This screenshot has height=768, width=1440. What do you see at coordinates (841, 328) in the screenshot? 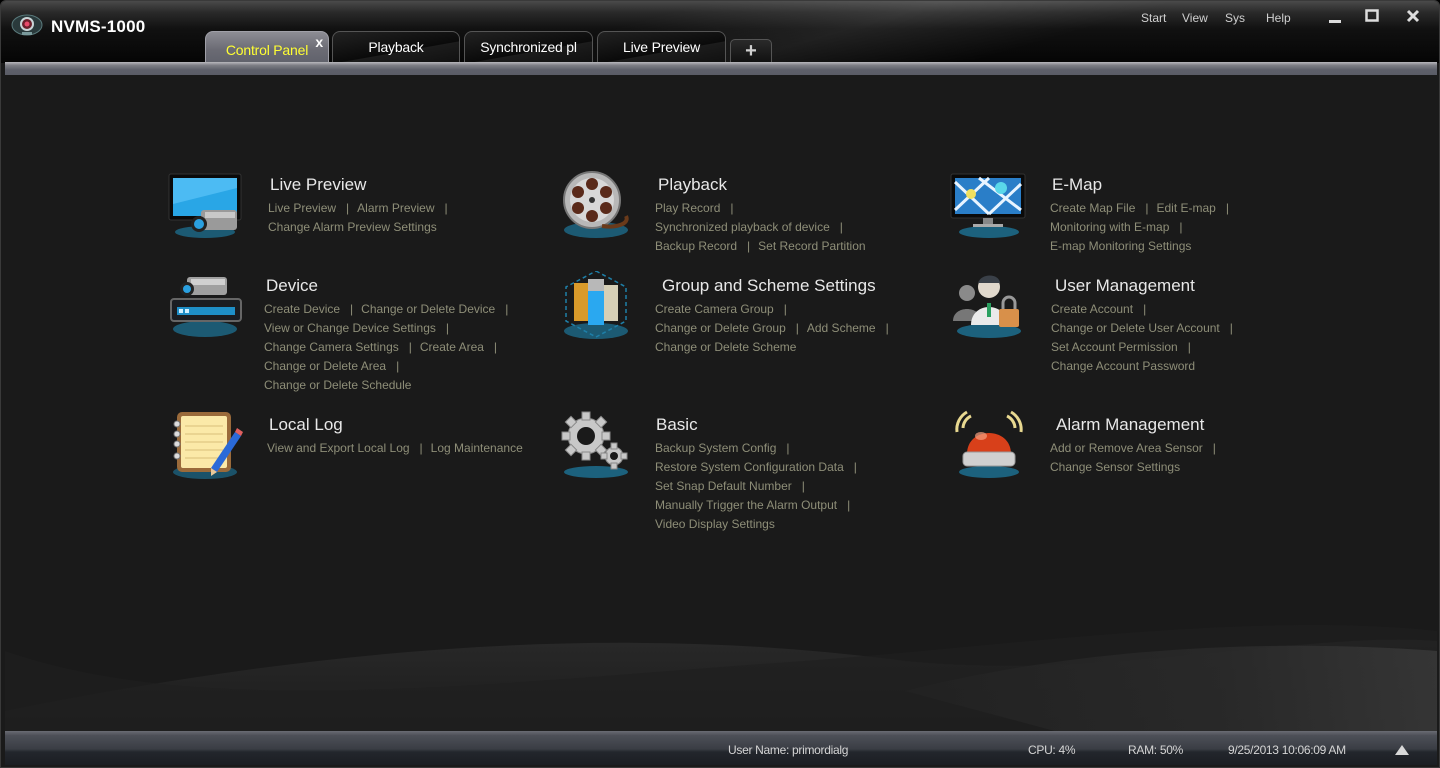
I see `module-link: Add Scheme` at bounding box center [841, 328].